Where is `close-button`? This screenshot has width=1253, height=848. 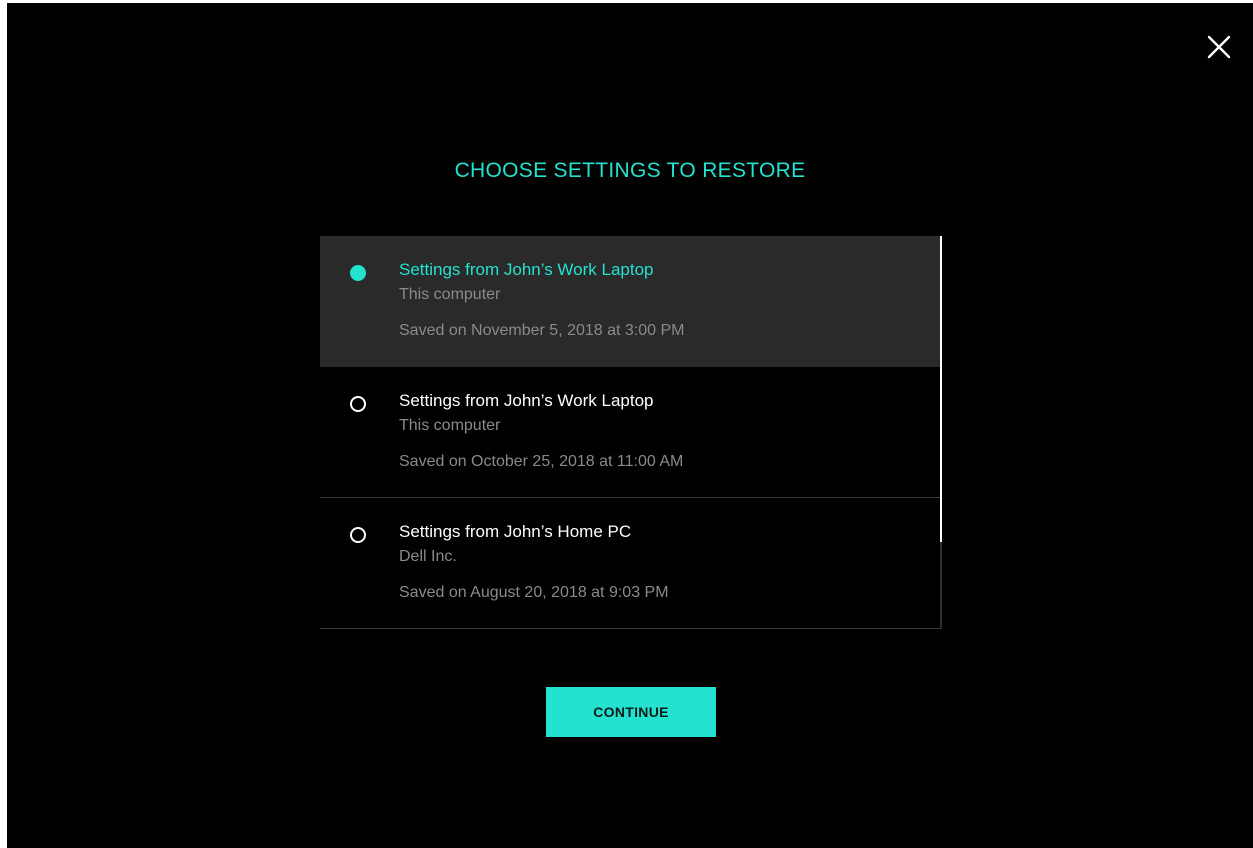 close-button is located at coordinates (1219, 47).